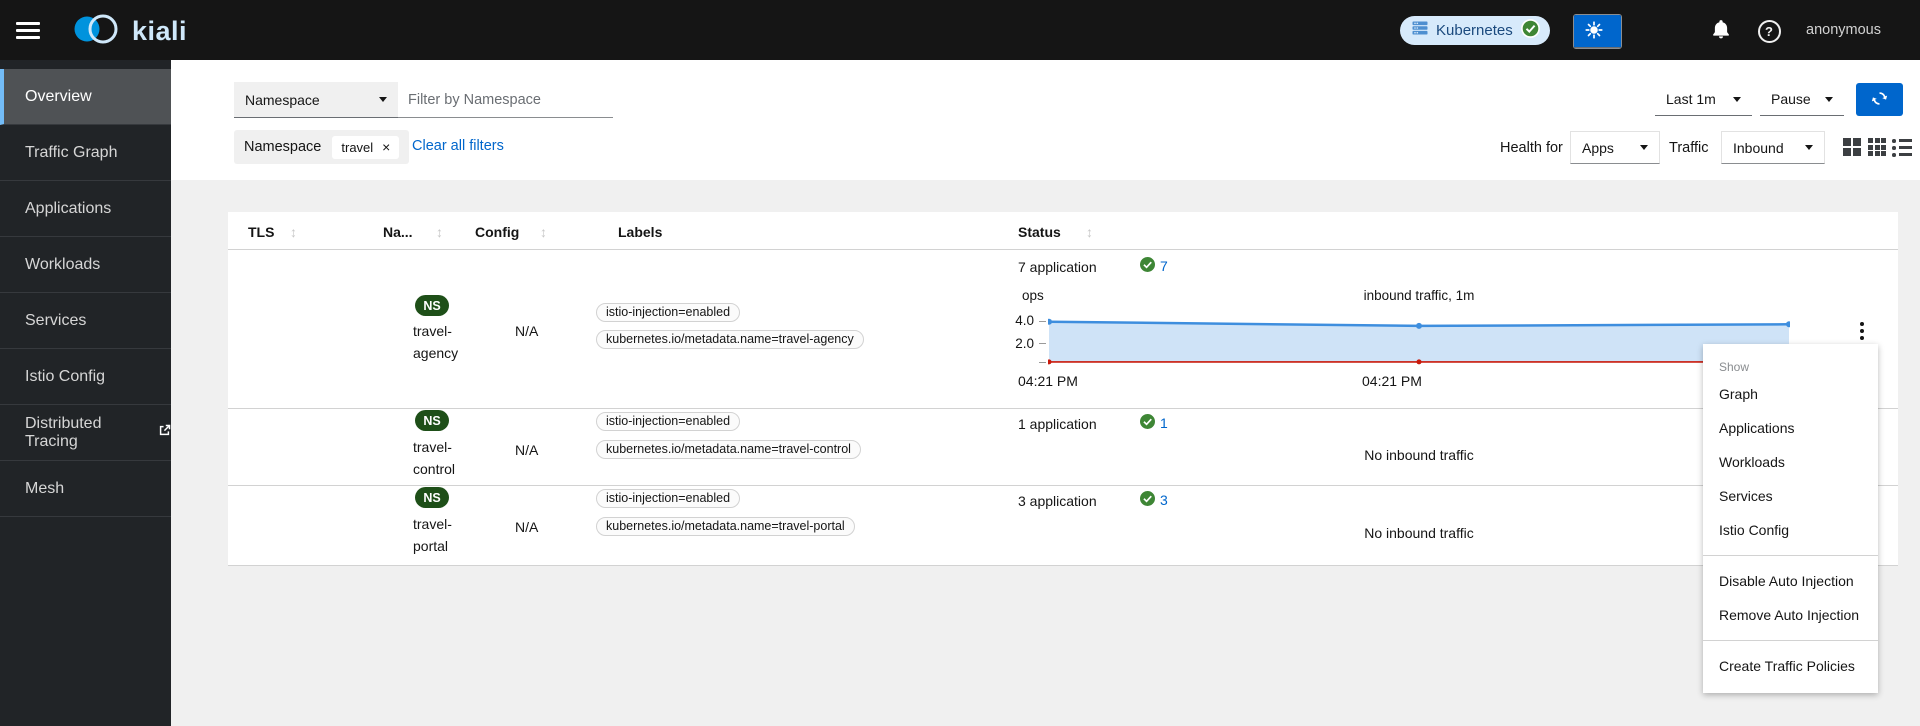 The width and height of the screenshot is (1920, 726). What do you see at coordinates (497, 232) in the screenshot?
I see `column-header-config: Config` at bounding box center [497, 232].